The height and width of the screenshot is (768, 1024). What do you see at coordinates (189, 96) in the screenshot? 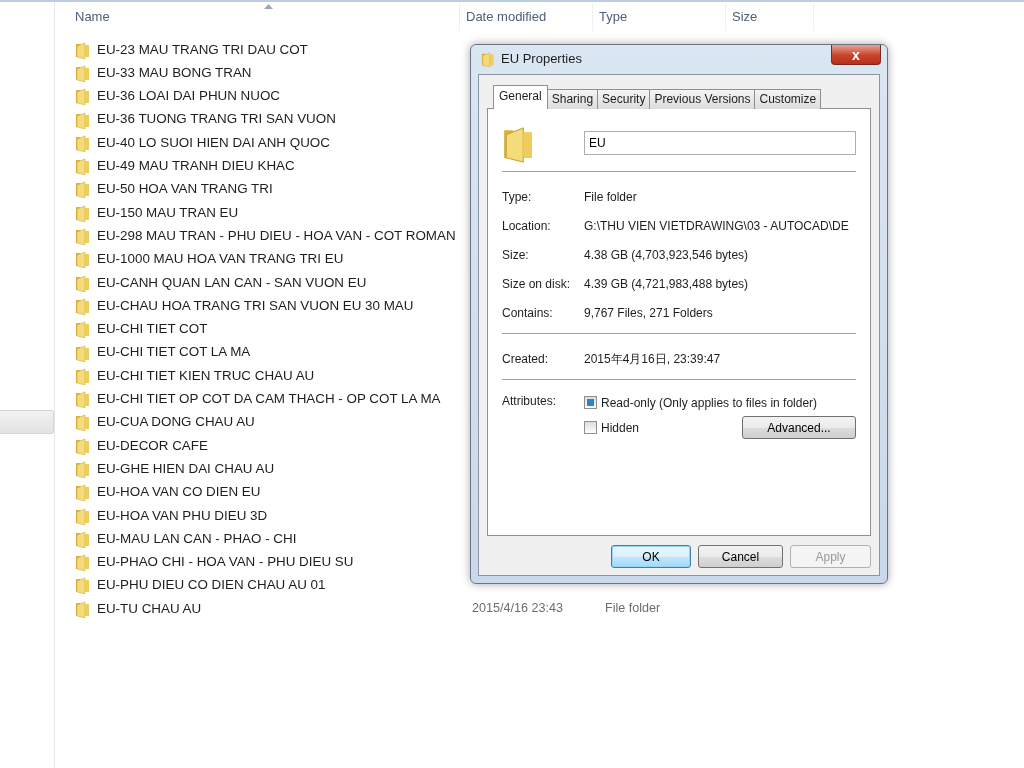
I see `file-name: EU-36 LOAI DAI PHUN NUOC` at bounding box center [189, 96].